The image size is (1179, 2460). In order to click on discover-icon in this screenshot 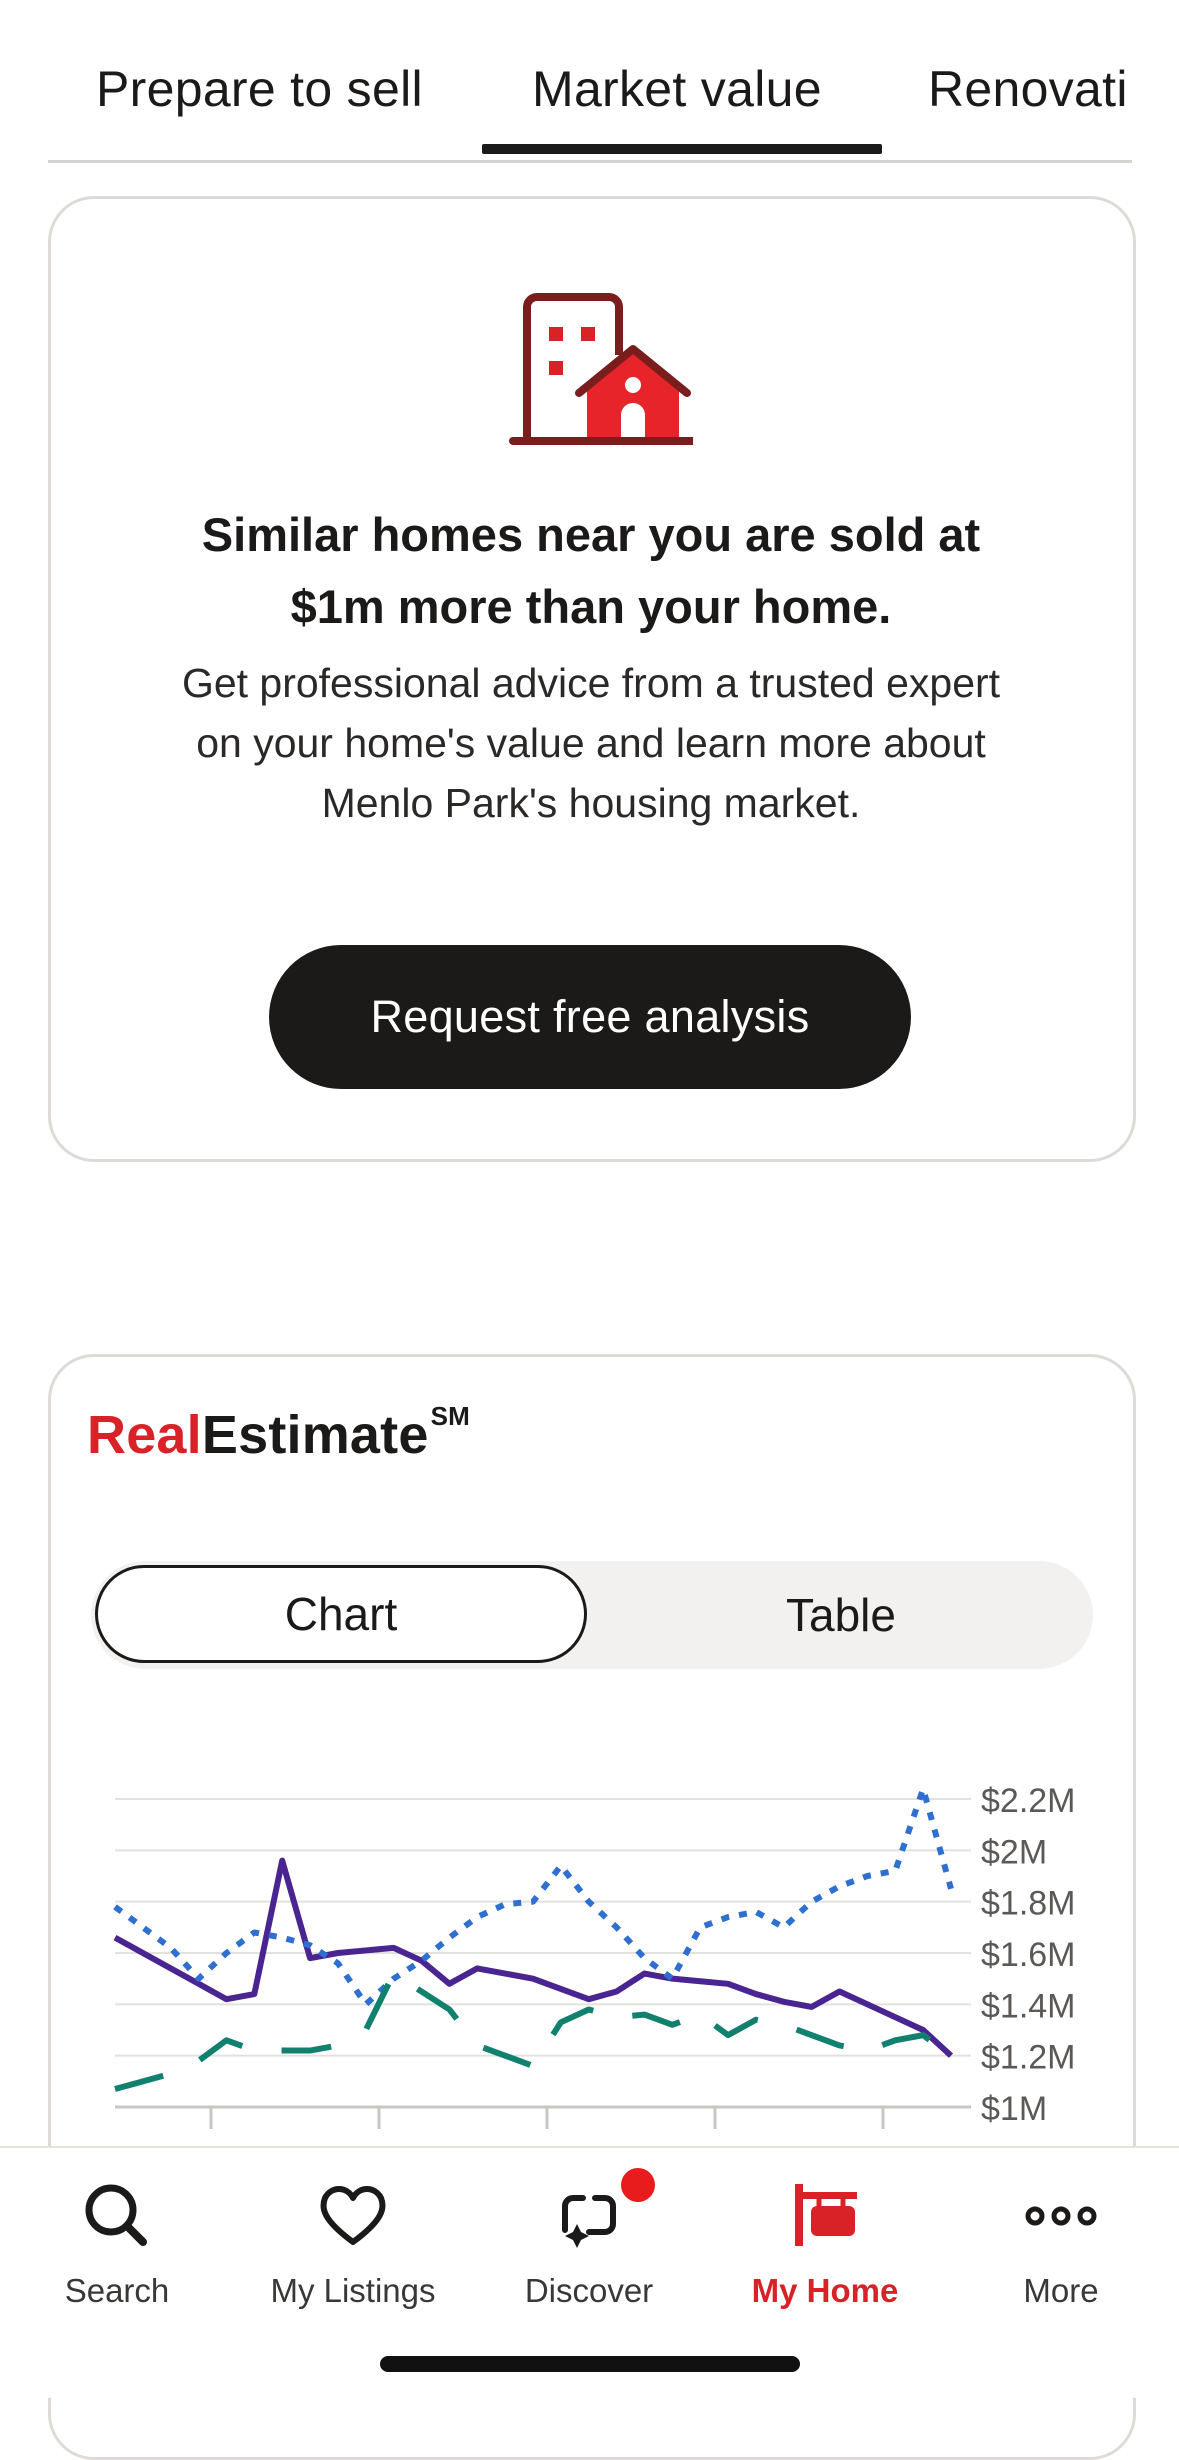, I will do `click(589, 2221)`.